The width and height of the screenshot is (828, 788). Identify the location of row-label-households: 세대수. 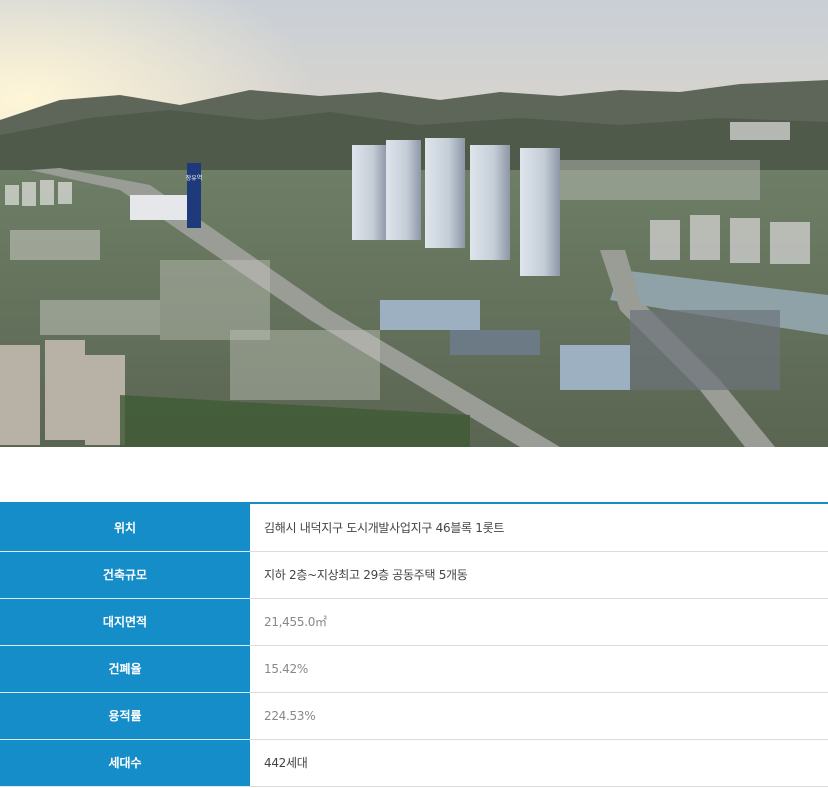
(125, 763).